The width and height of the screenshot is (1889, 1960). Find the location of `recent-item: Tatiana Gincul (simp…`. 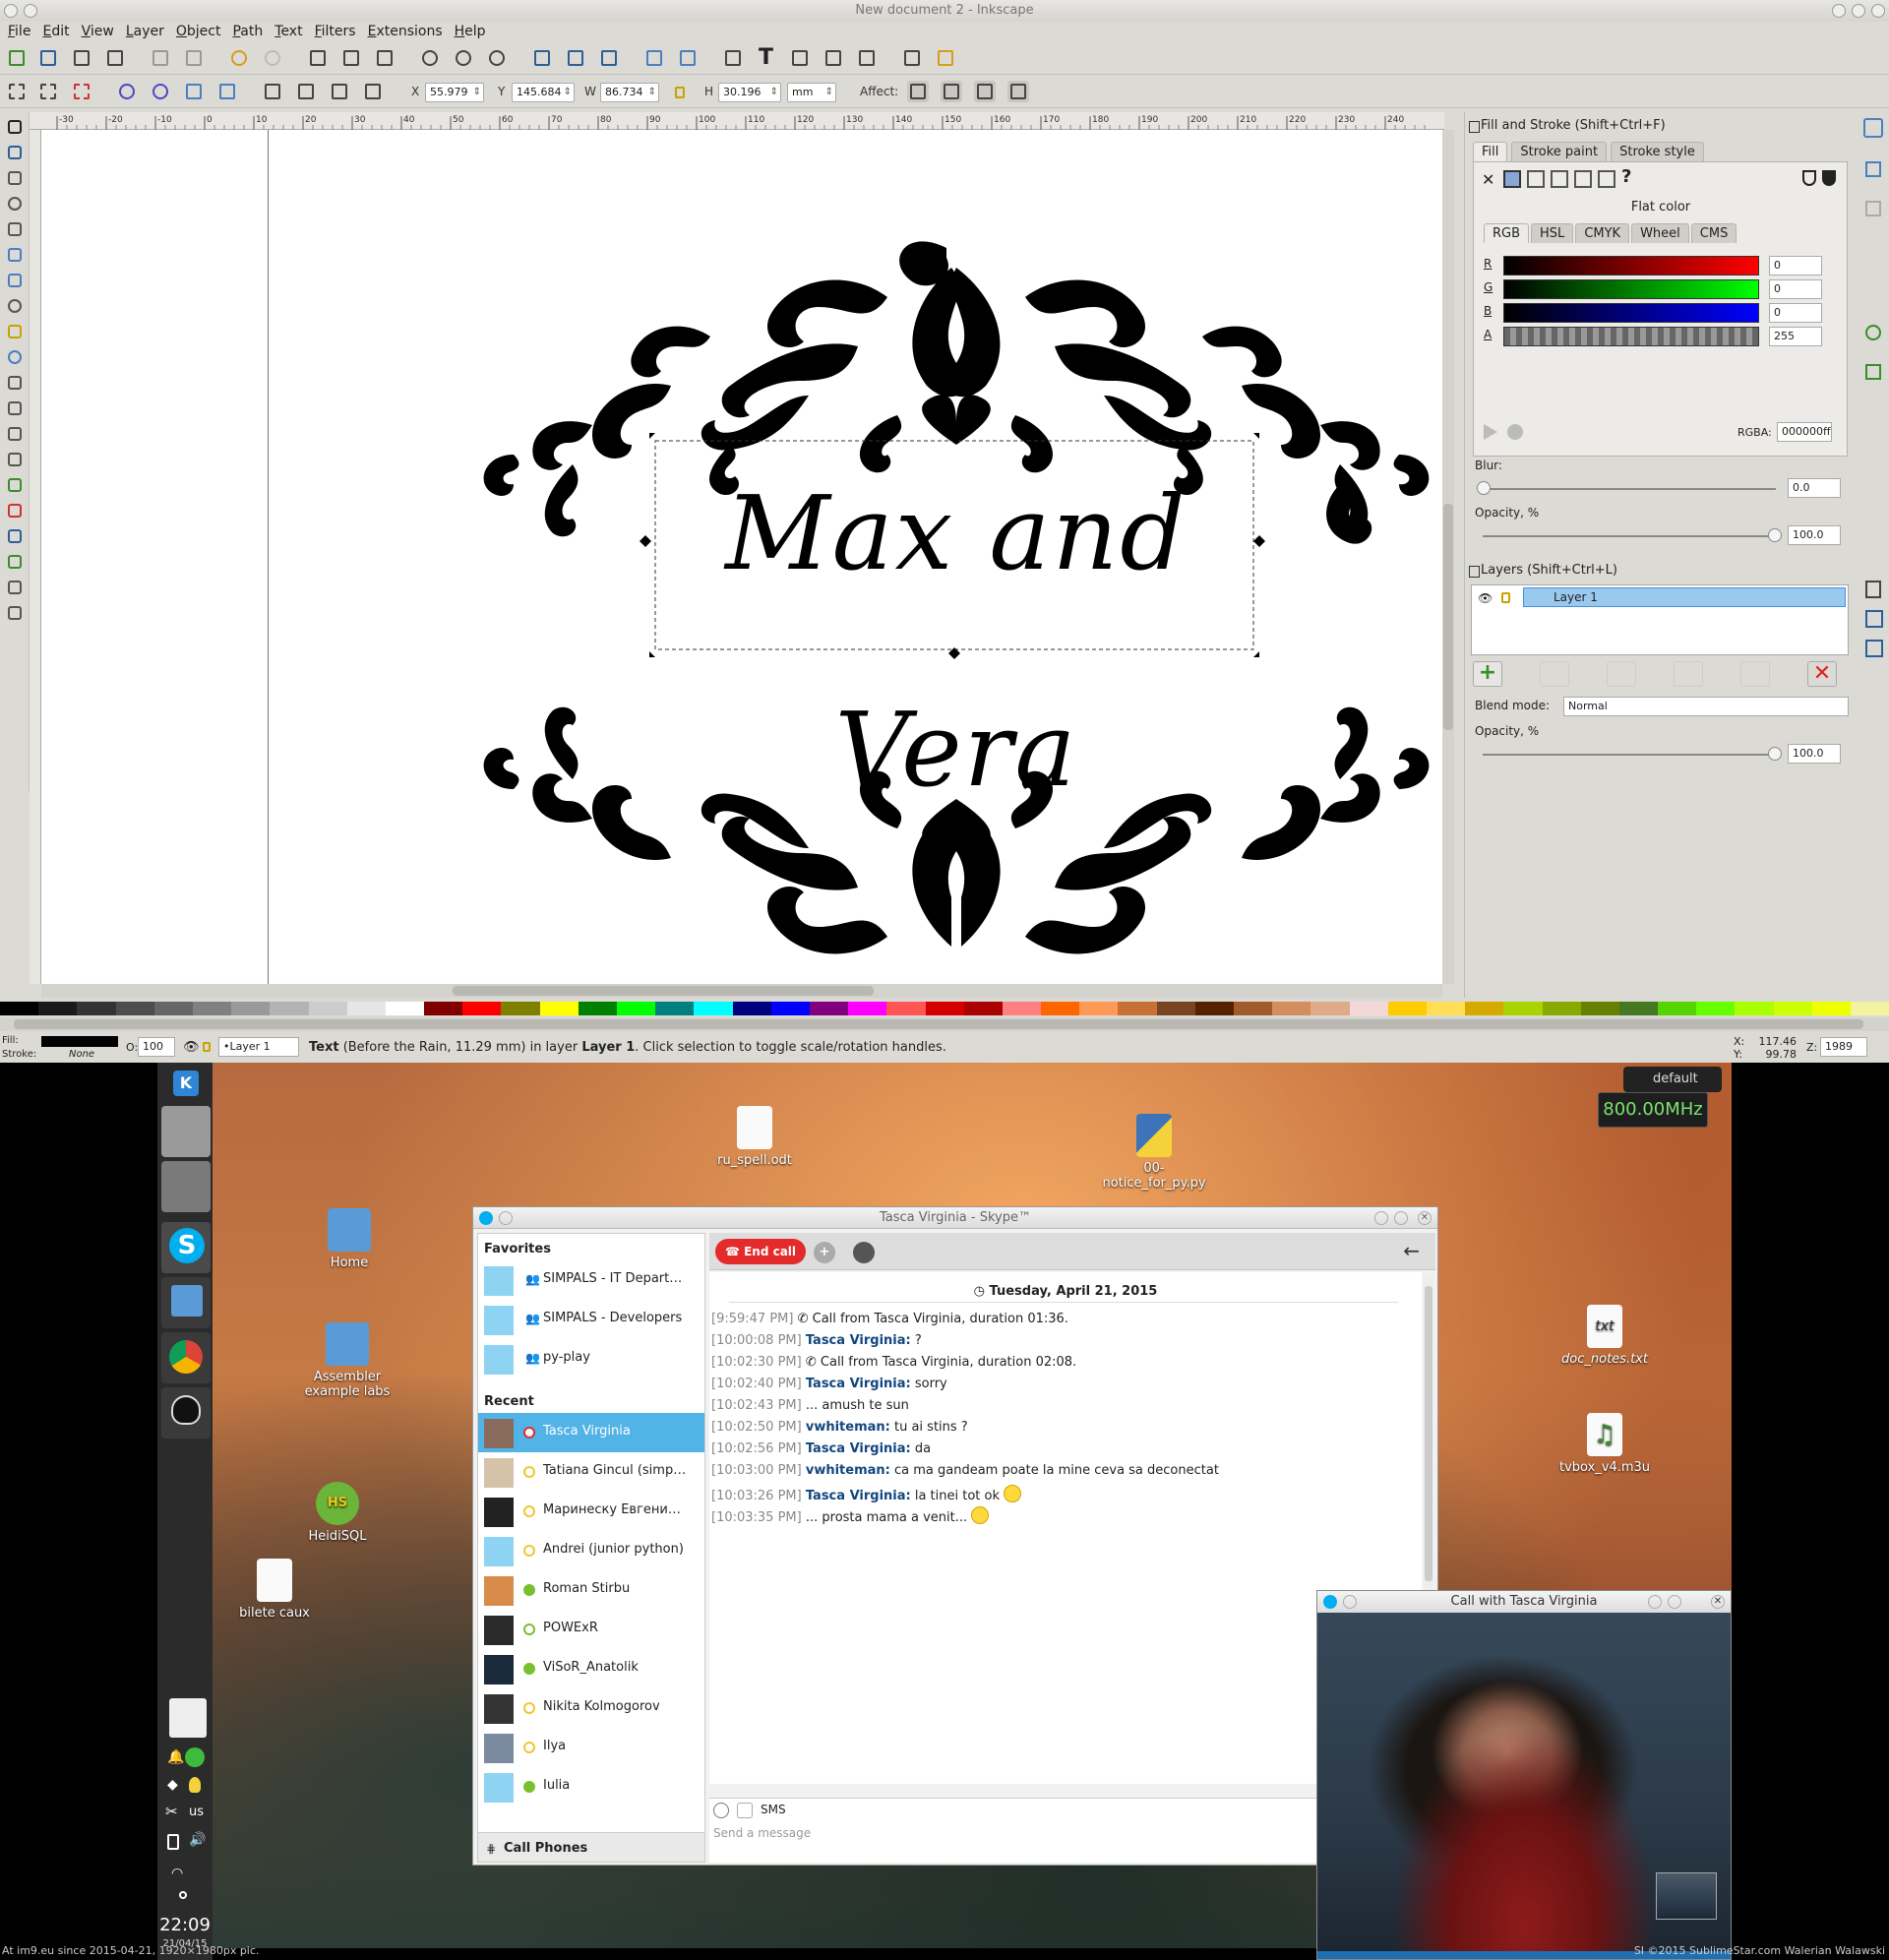

recent-item: Tatiana Gincul (simp… is located at coordinates (591, 1472).